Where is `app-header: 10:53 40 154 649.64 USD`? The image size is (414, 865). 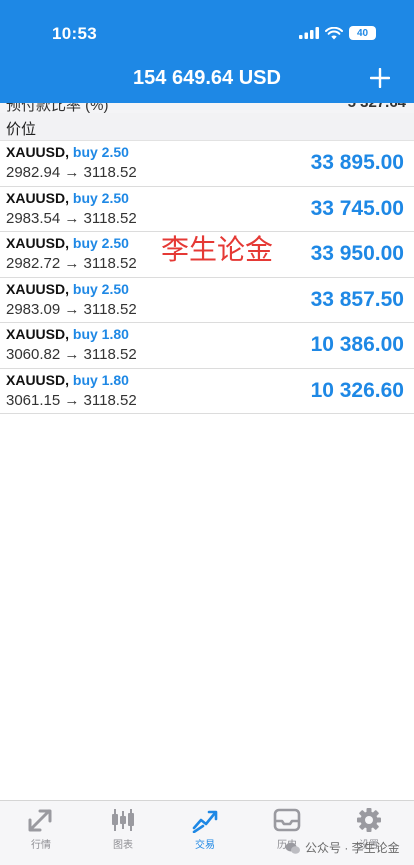 app-header: 10:53 40 154 649.64 USD is located at coordinates (207, 51).